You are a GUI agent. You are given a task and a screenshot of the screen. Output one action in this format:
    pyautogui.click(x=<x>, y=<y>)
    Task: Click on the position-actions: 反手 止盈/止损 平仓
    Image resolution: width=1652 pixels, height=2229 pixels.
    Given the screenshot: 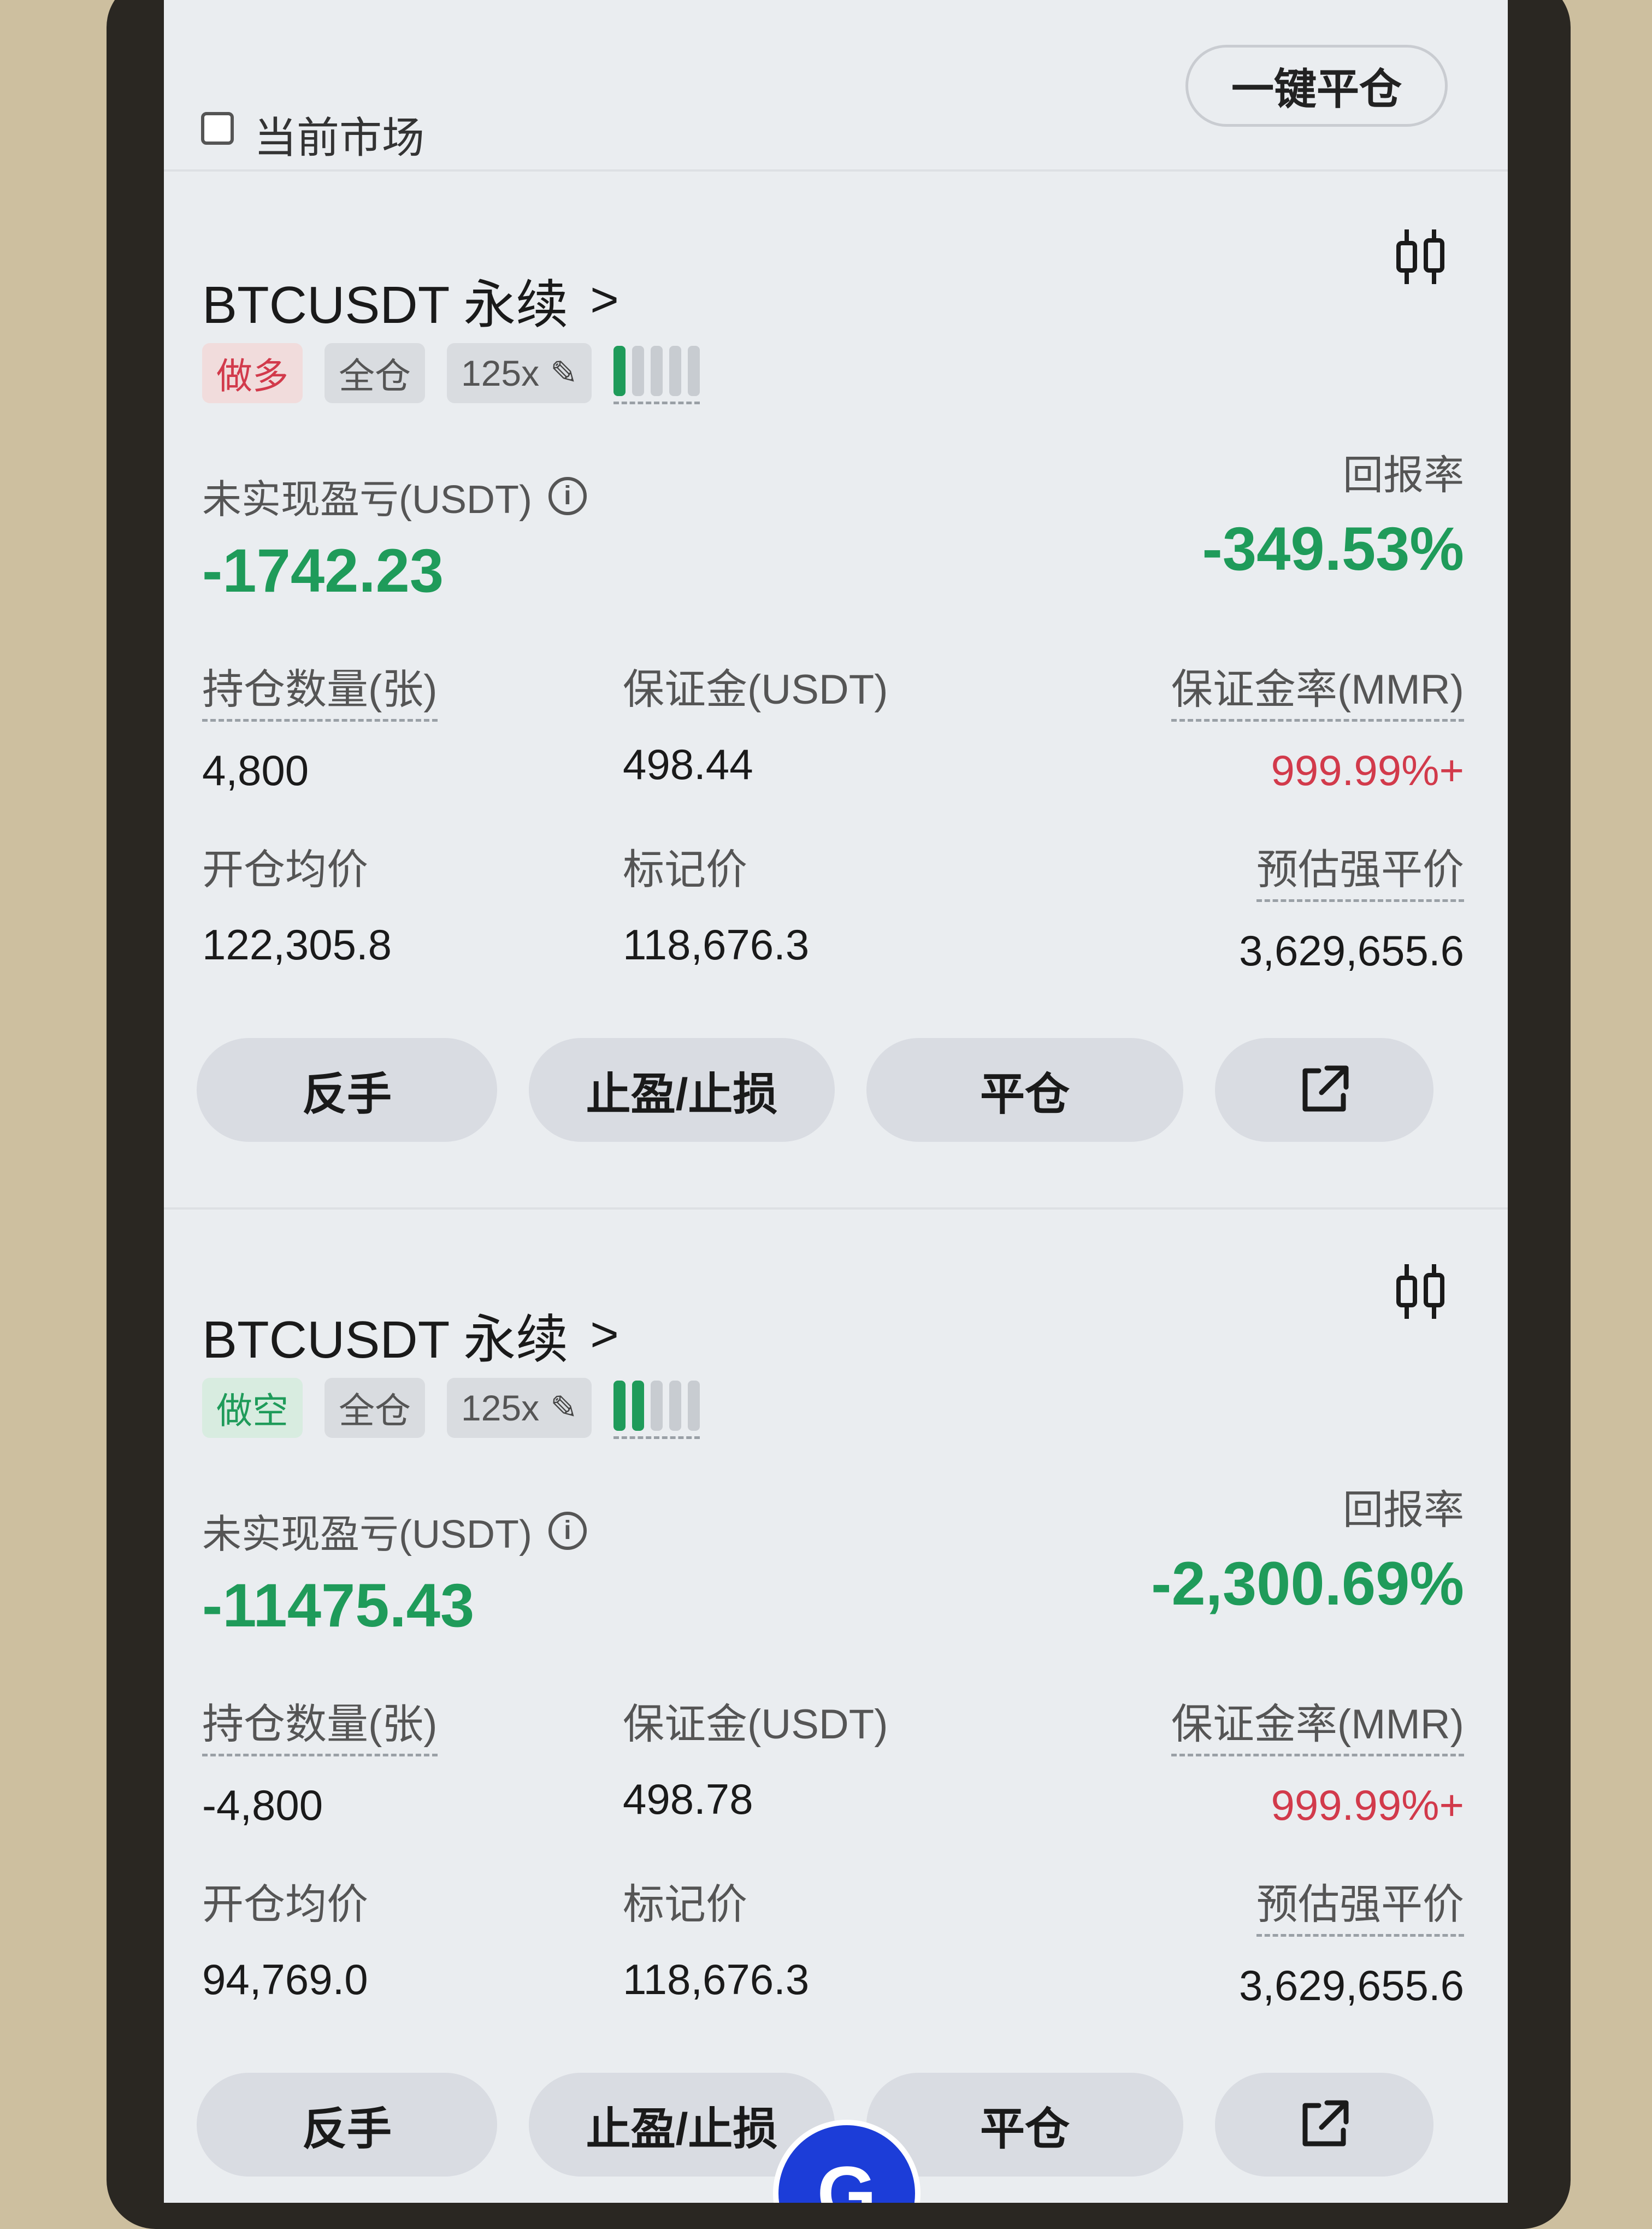 What is the action you would take?
    pyautogui.click(x=836, y=1090)
    